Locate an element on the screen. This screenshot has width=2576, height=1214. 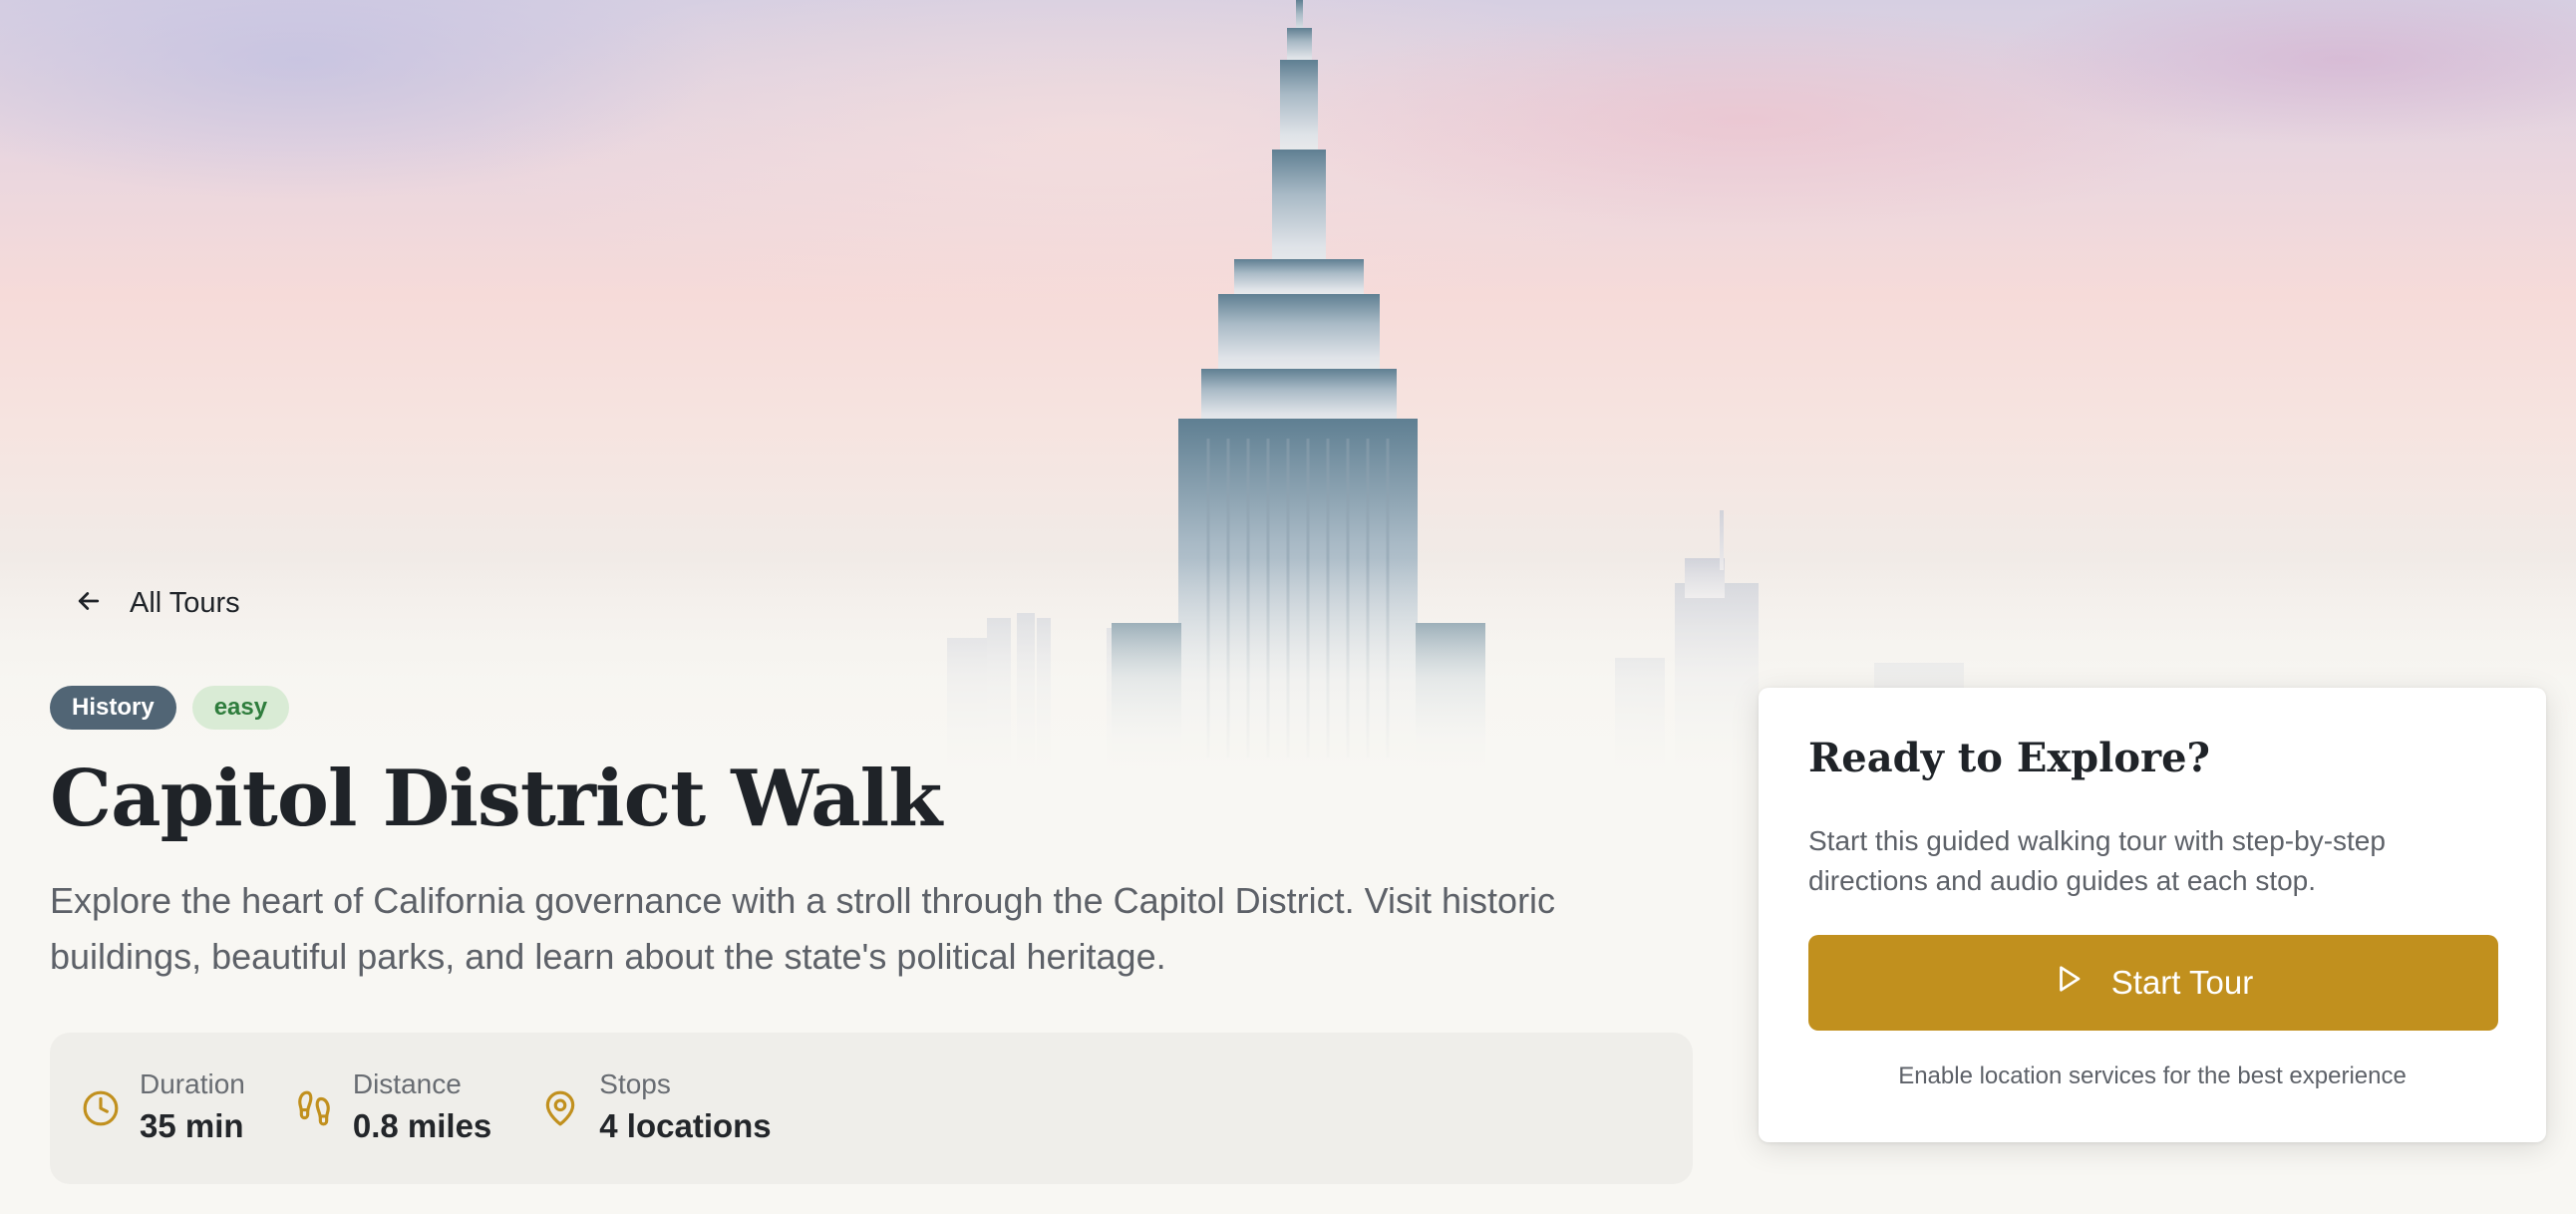
stat-stops: Stops 4 locations is located at coordinates (655, 1108).